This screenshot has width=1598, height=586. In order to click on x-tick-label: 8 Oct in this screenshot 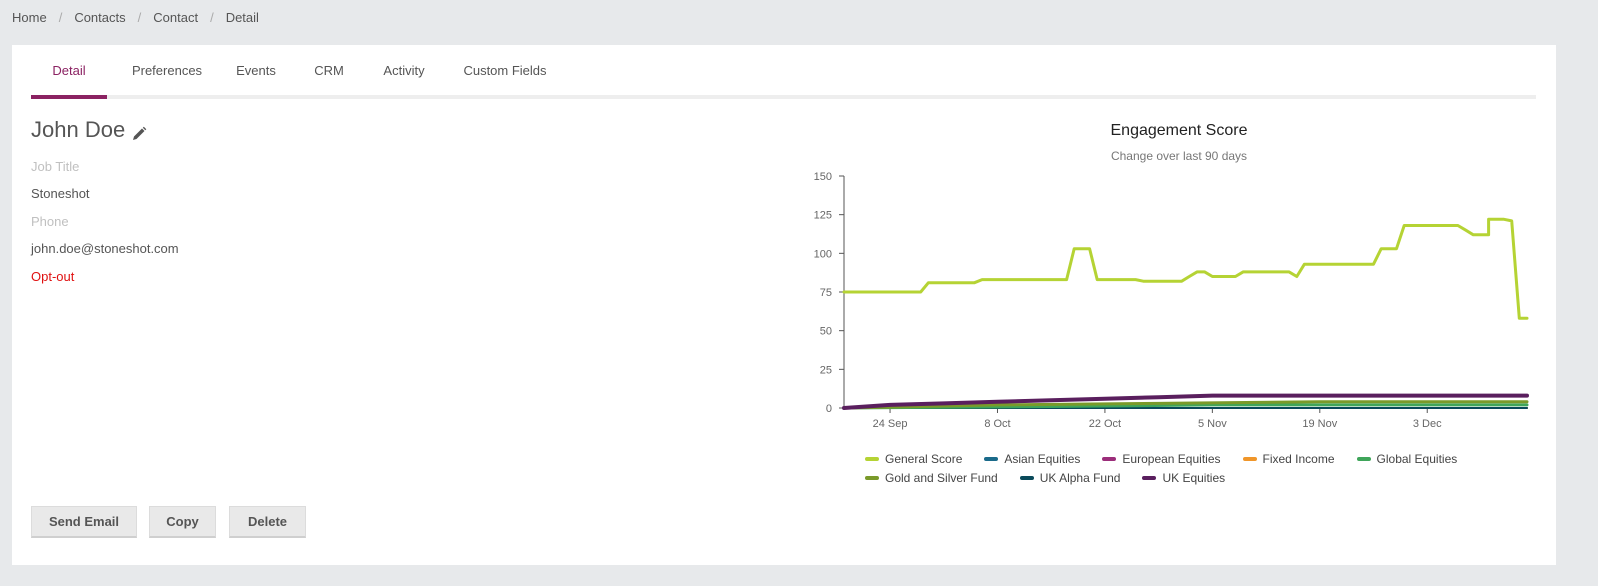, I will do `click(997, 424)`.